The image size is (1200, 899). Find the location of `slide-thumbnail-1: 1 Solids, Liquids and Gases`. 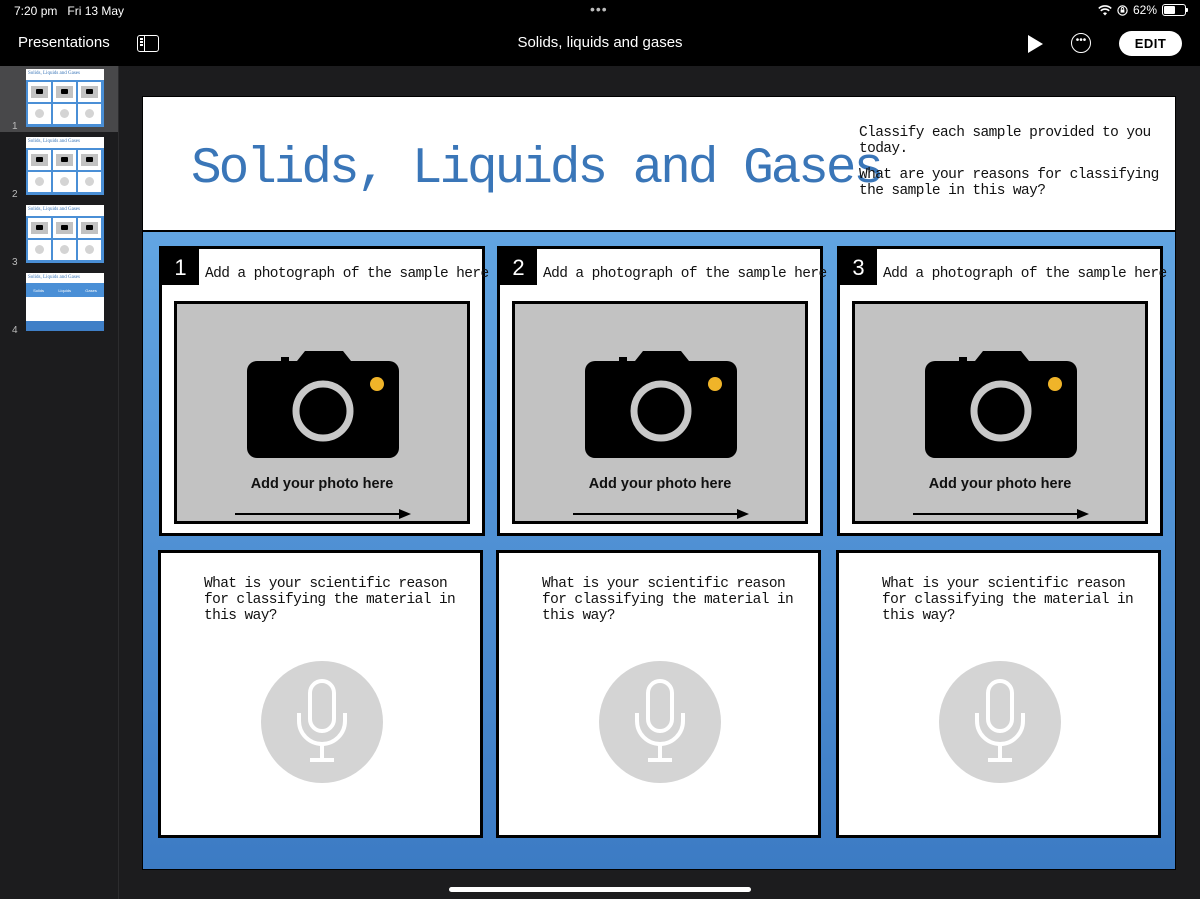

slide-thumbnail-1: 1 Solids, Liquids and Gases is located at coordinates (59, 99).